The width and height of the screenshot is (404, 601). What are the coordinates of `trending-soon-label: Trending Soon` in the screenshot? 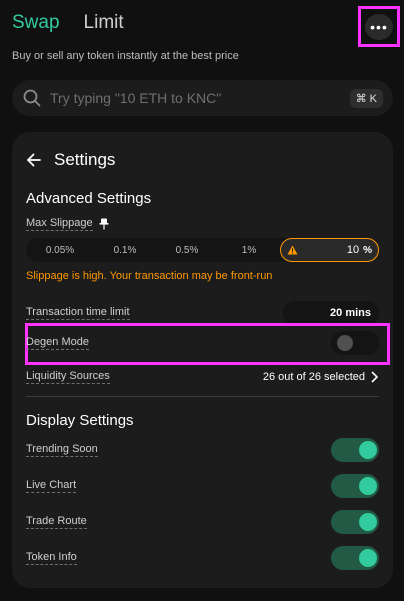 It's located at (62, 450).